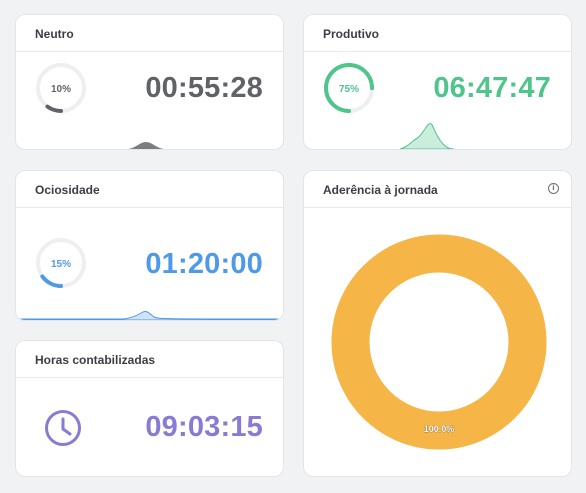 The width and height of the screenshot is (586, 493). What do you see at coordinates (204, 88) in the screenshot?
I see `neutral-time: 00:55:28` at bounding box center [204, 88].